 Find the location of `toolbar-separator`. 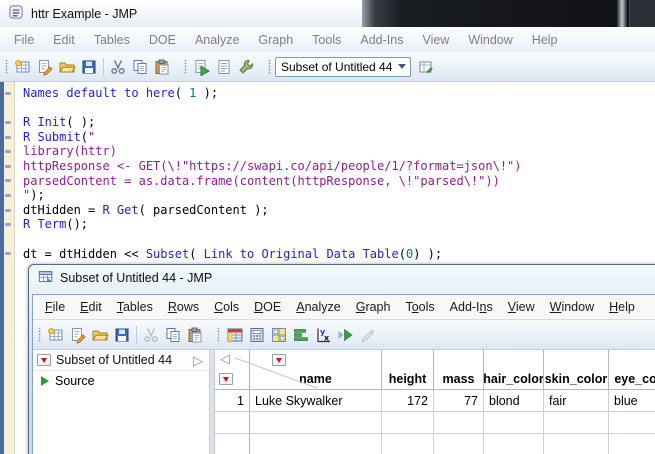

toolbar-separator is located at coordinates (103, 66).